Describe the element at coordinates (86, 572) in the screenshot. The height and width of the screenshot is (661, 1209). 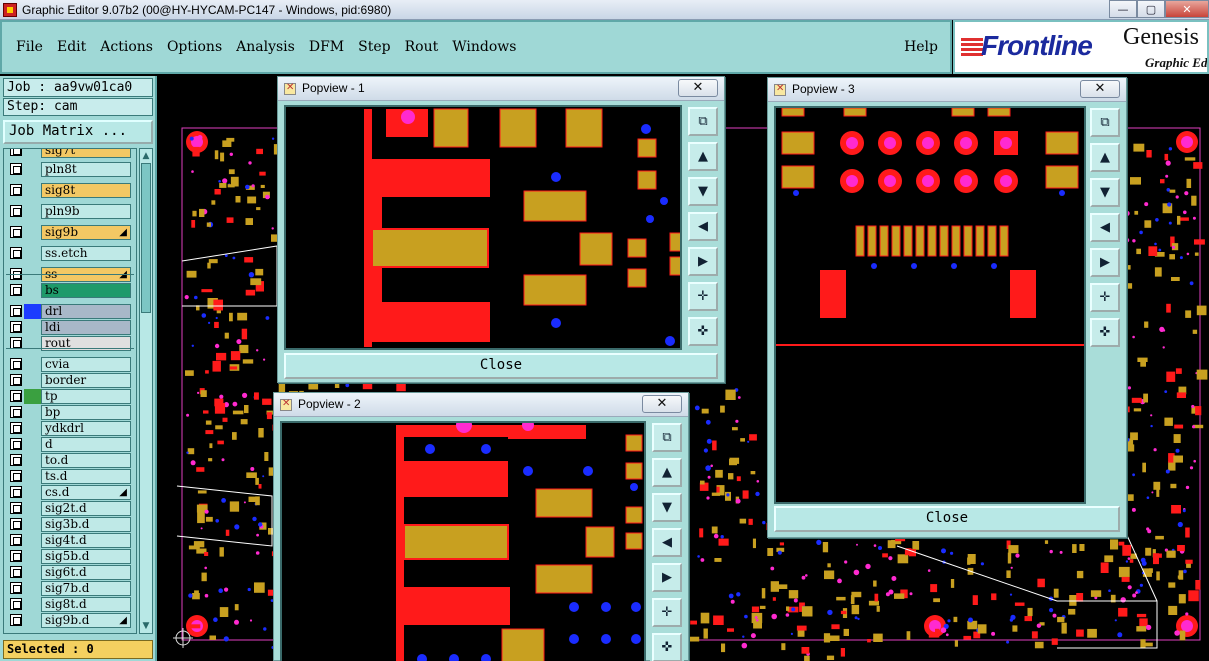
I see `layer-name: sig6t.d` at that location.